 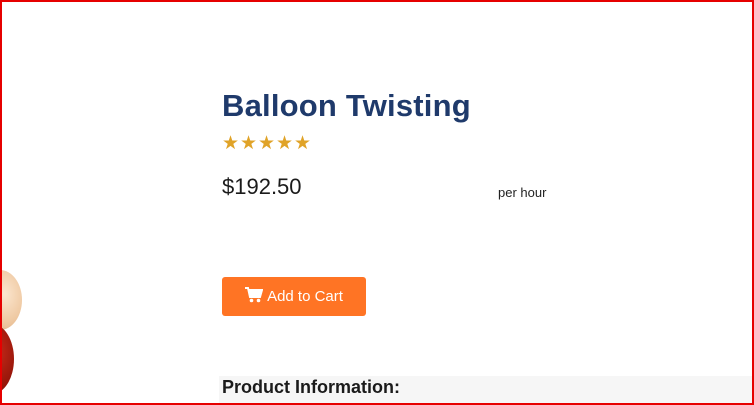 I want to click on add-to-cart-label: Add to Cart, so click(x=305, y=296).